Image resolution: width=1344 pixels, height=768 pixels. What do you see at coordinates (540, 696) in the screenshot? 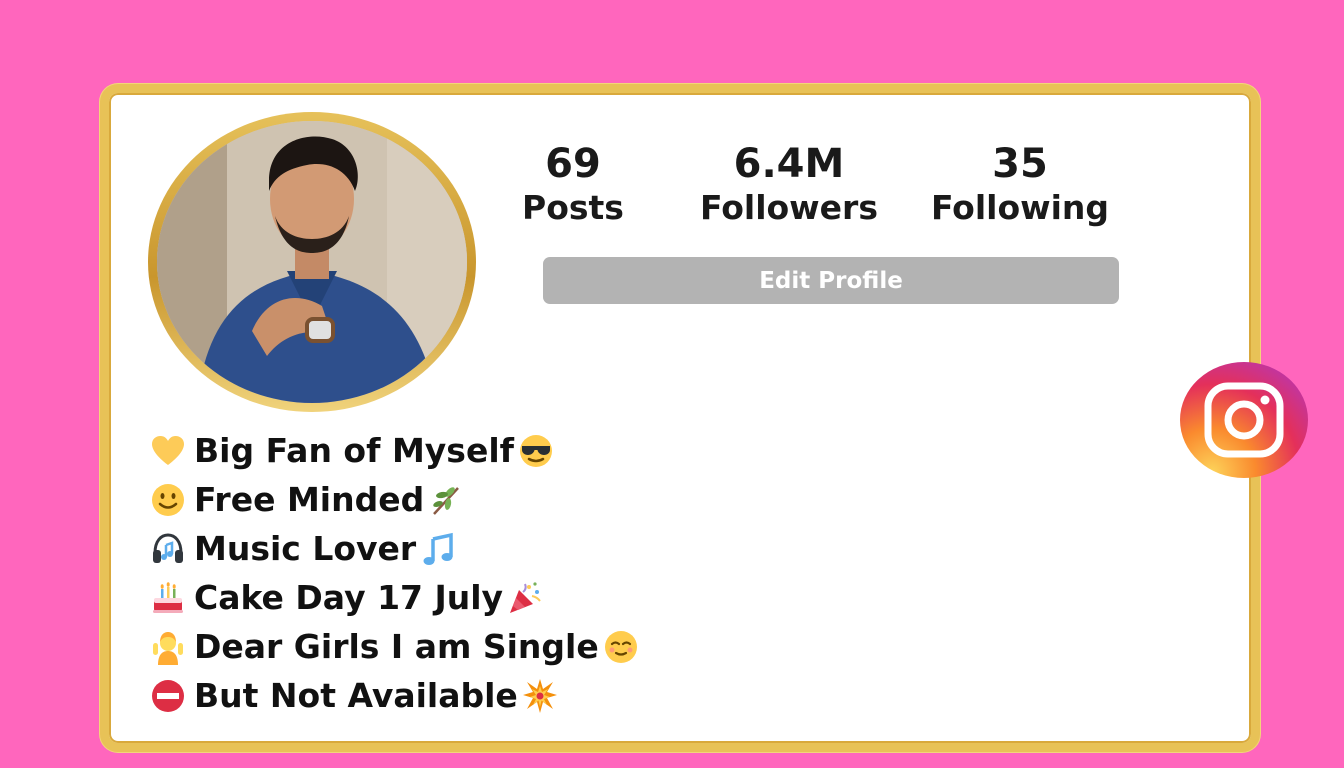
I see `collision-icon` at bounding box center [540, 696].